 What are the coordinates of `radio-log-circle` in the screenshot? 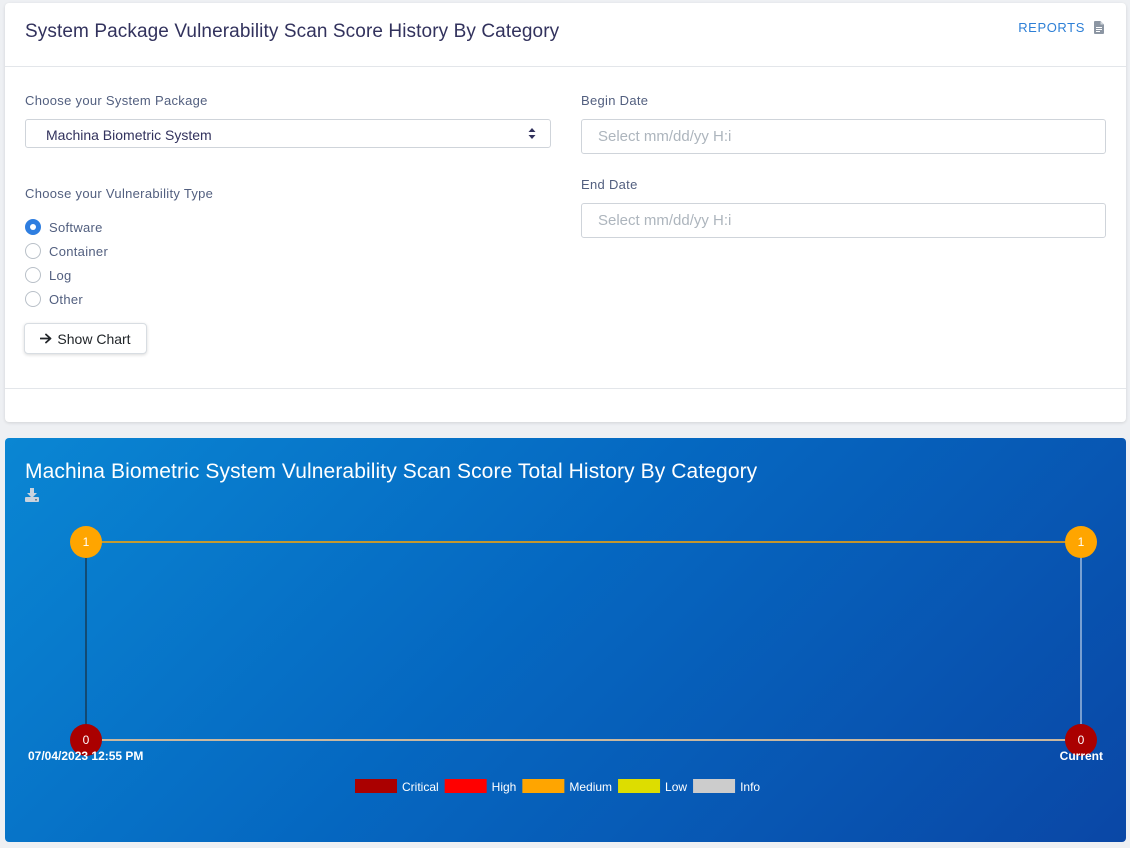 It's located at (33, 275).